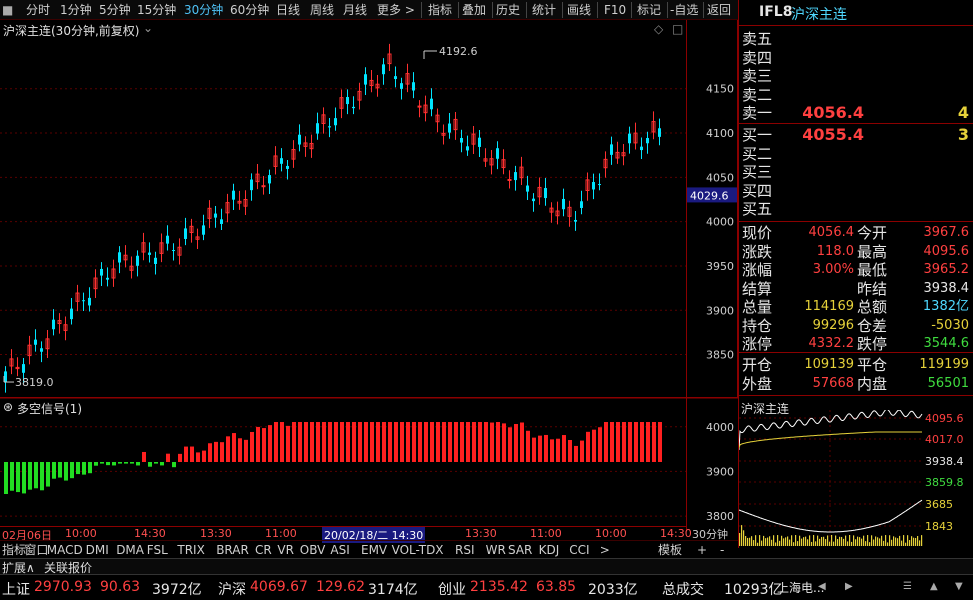 Image resolution: width=973 pixels, height=600 pixels. I want to click on bid-volume, so click(944, 191).